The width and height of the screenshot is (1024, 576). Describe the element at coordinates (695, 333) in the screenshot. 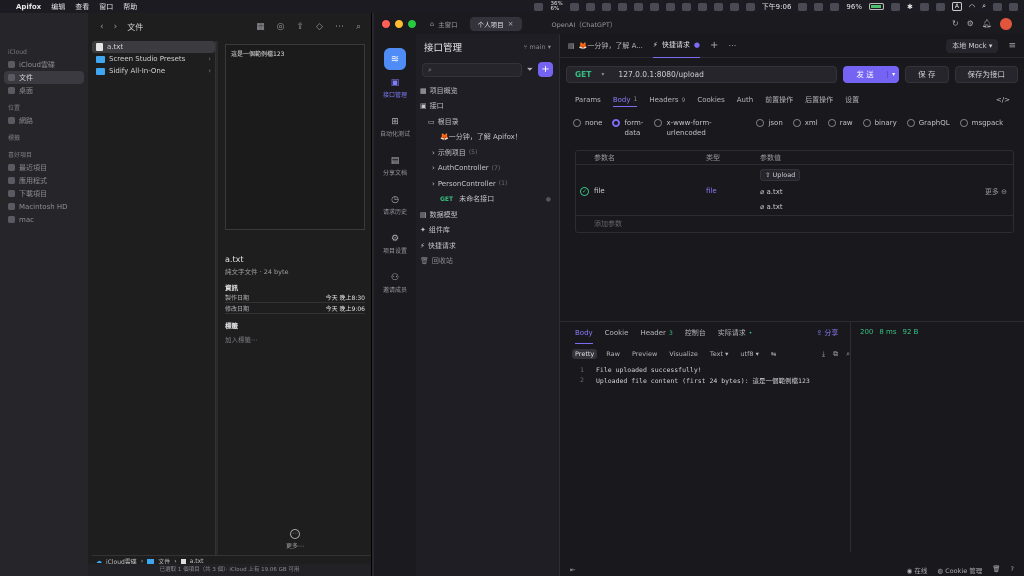

I see `response-tab: 控制台` at that location.